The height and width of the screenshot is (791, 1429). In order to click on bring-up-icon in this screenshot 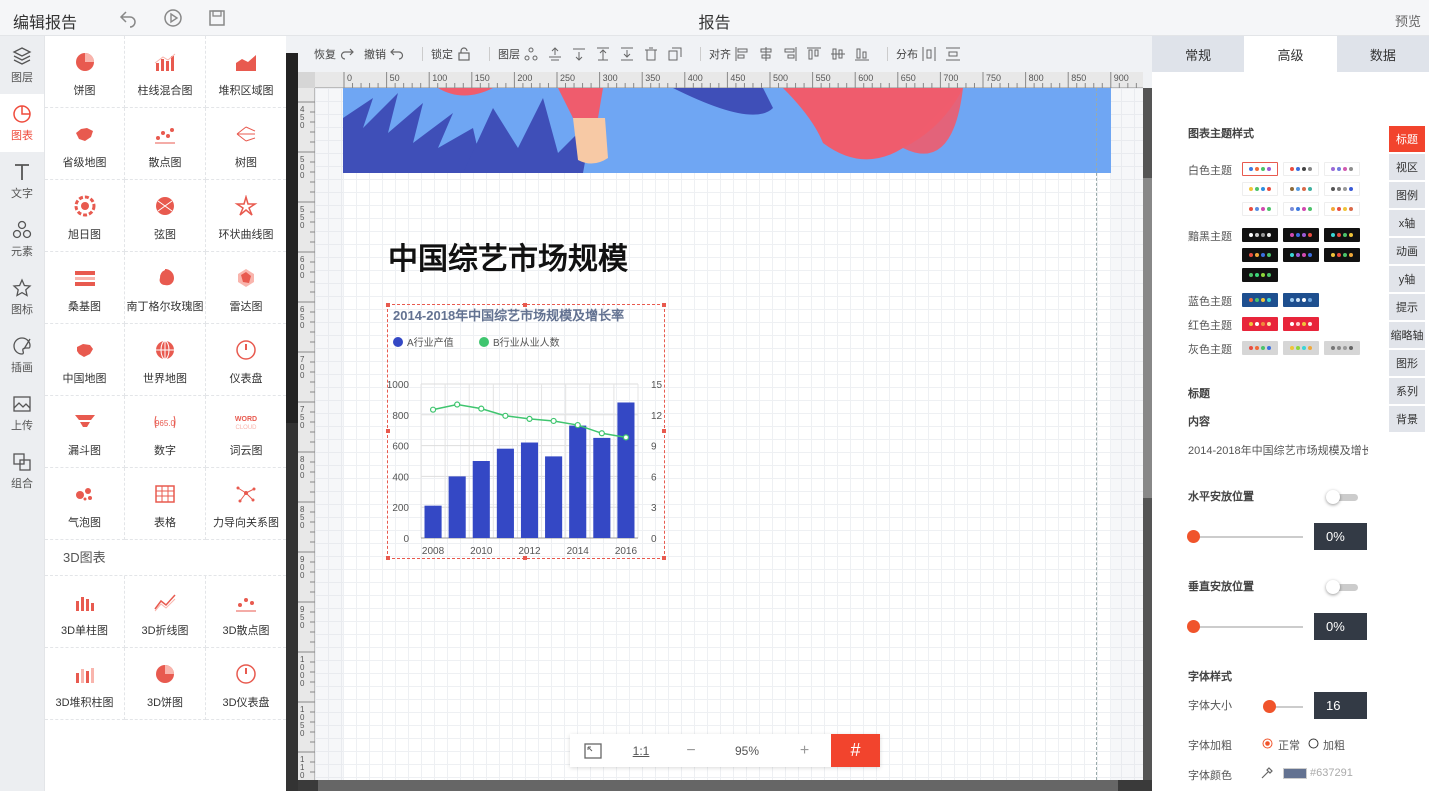, I will do `click(555, 54)`.